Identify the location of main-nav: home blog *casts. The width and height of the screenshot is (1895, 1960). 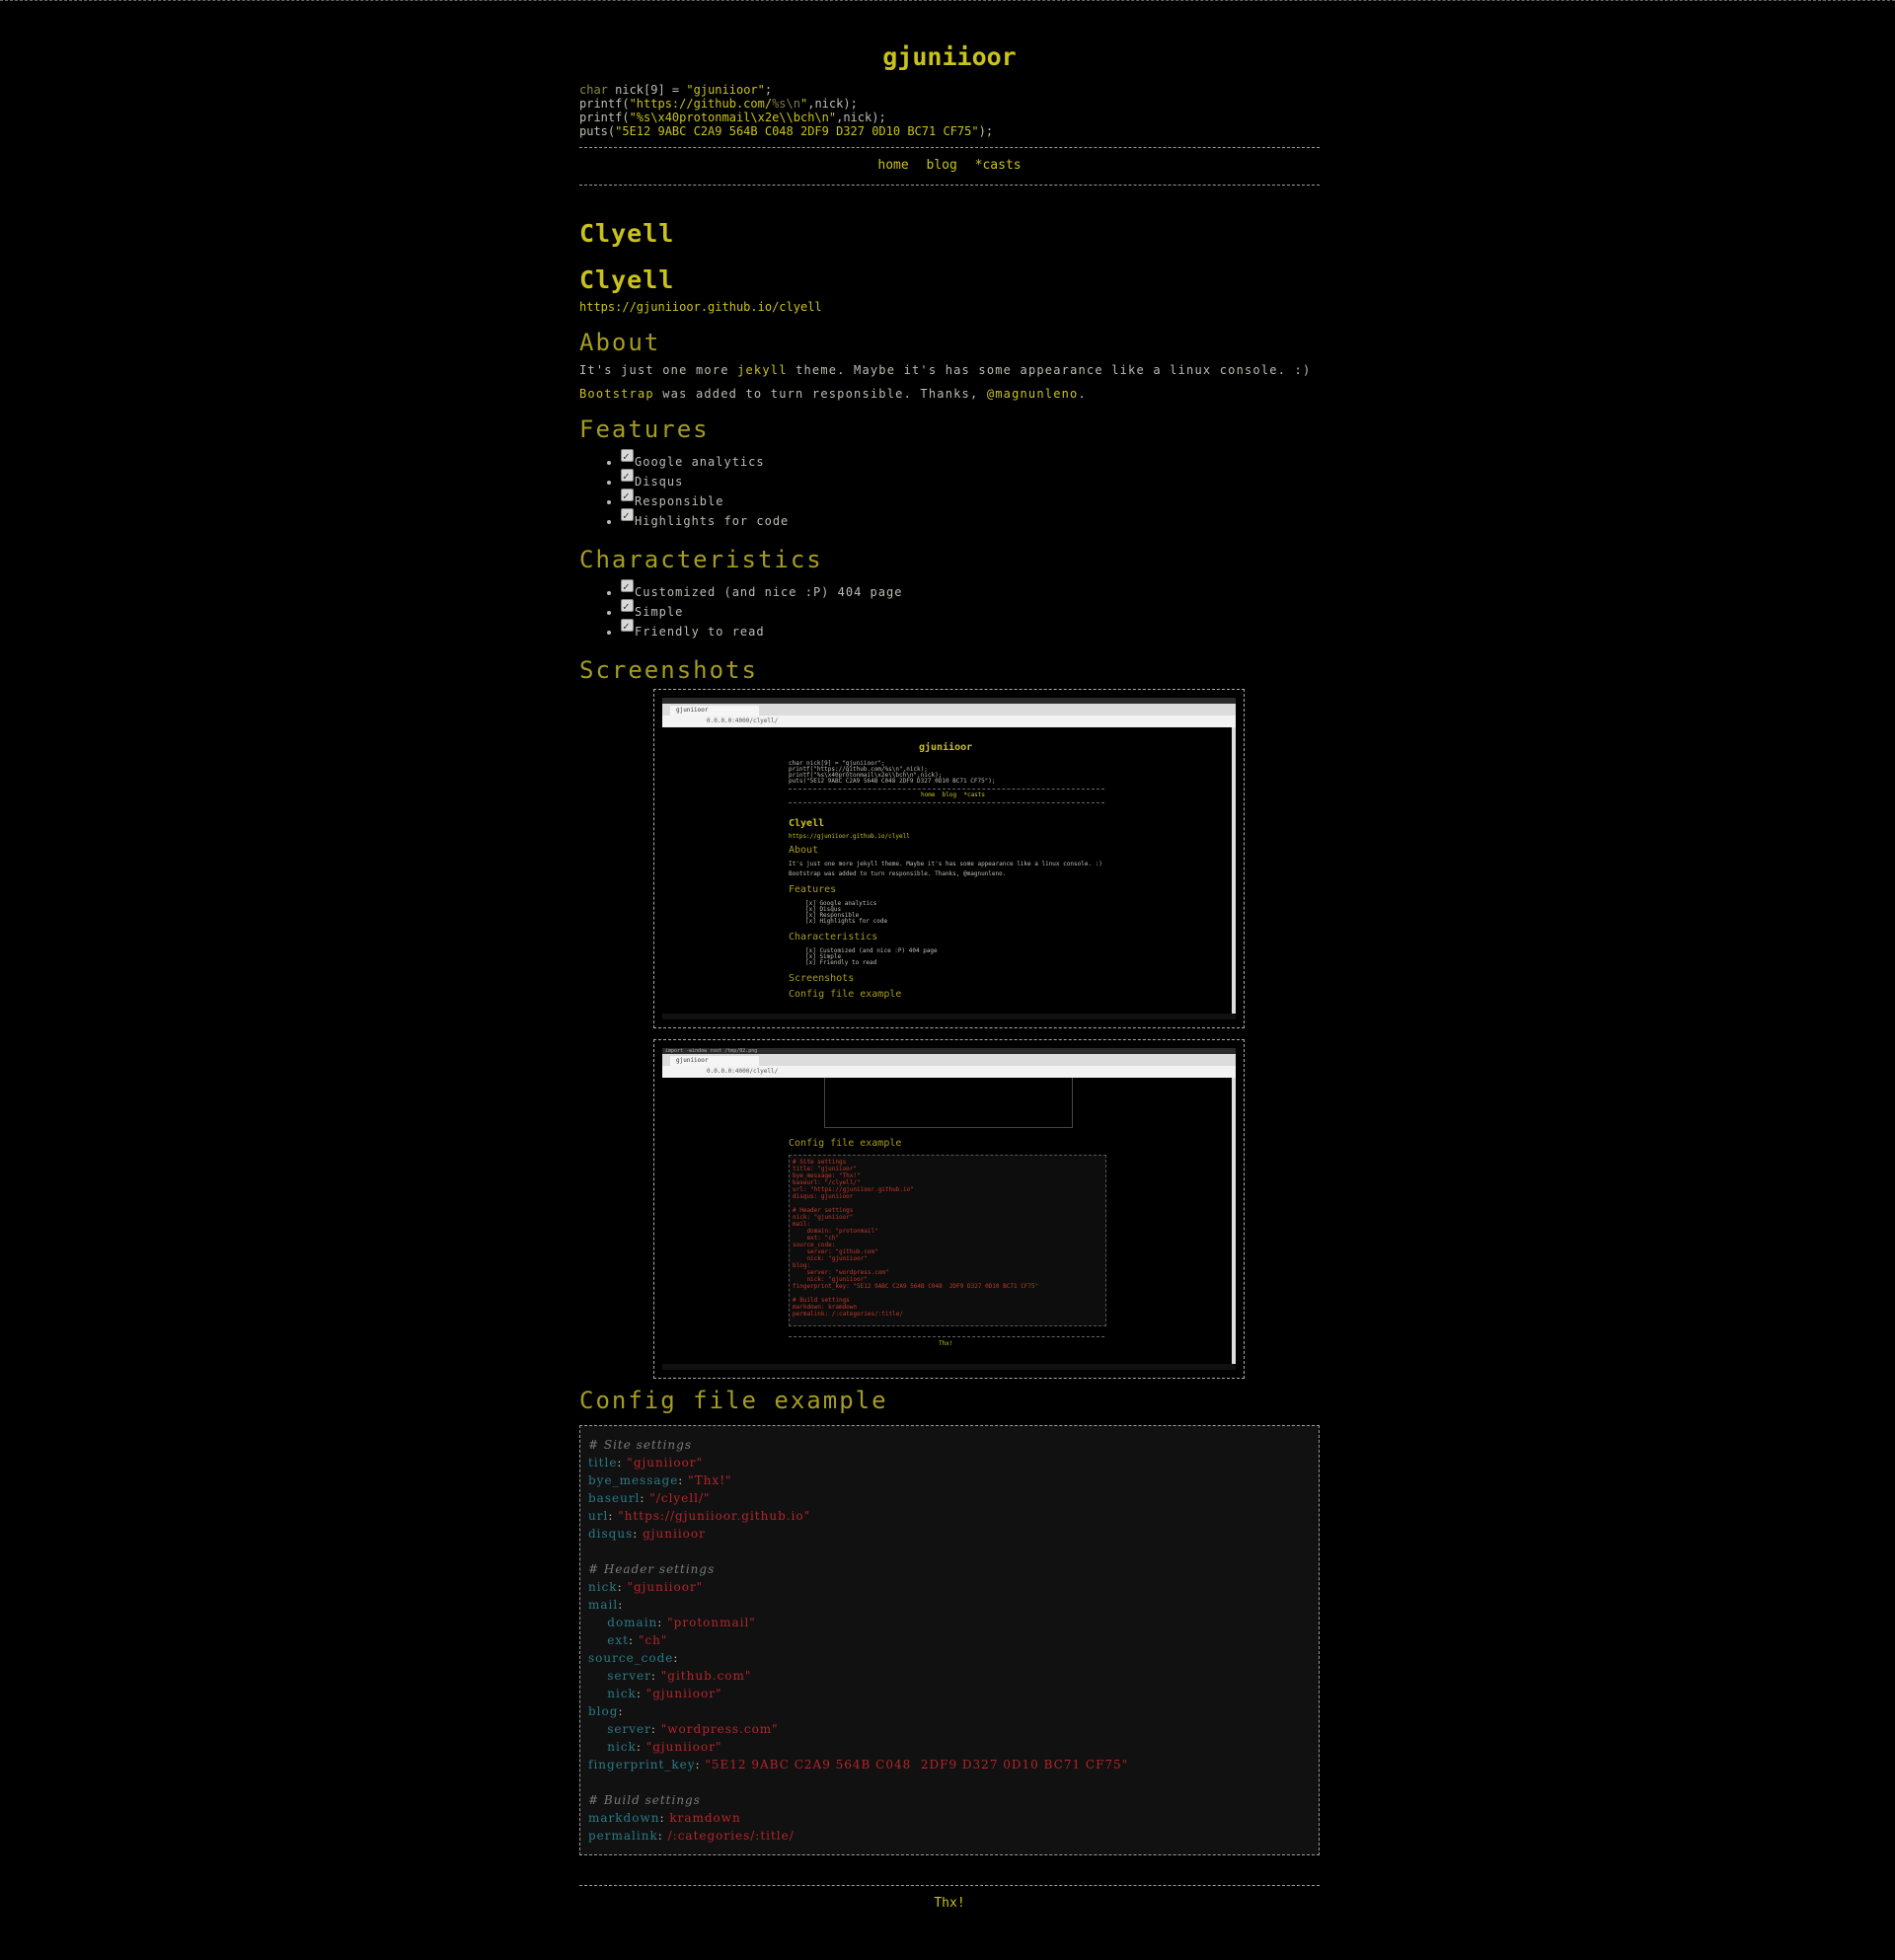
(949, 166).